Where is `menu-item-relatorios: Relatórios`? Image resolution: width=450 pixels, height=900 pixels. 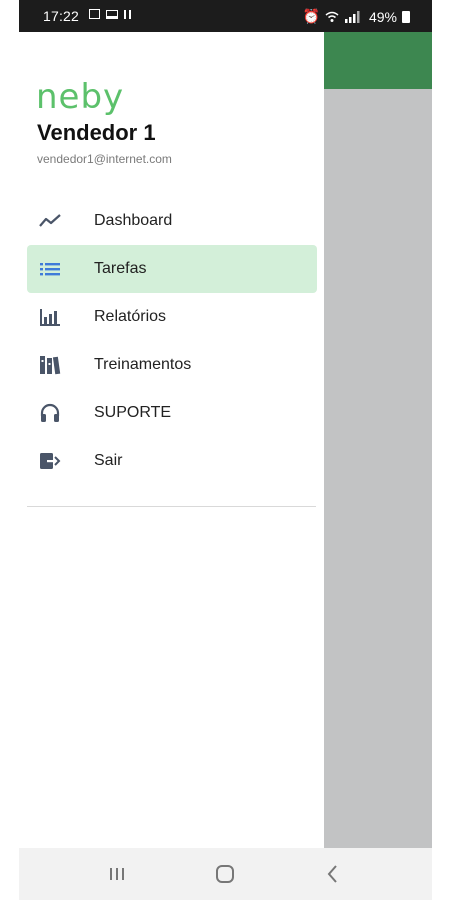
menu-item-relatorios: Relatórios is located at coordinates (172, 317).